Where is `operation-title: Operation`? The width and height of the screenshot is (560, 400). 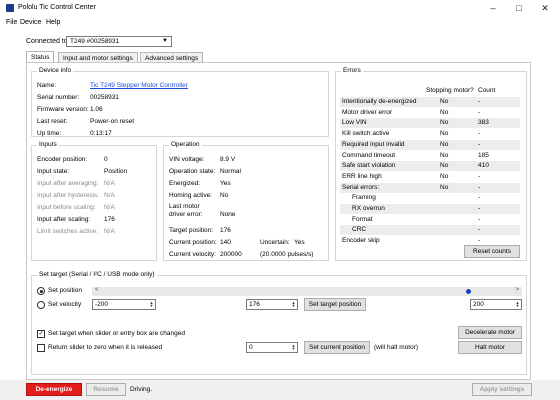 operation-title: Operation is located at coordinates (185, 144).